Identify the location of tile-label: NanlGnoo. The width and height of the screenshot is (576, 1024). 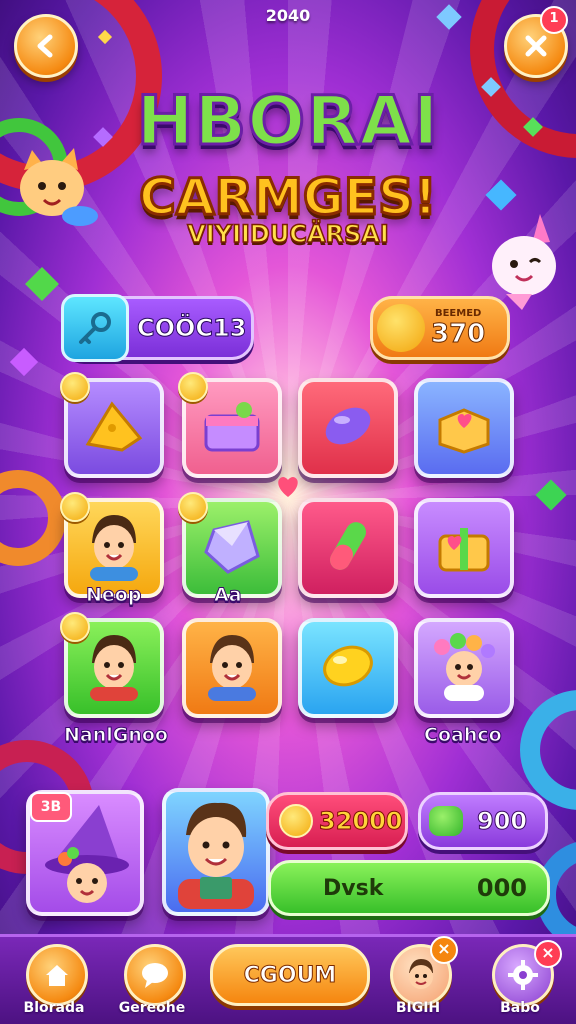
(116, 735).